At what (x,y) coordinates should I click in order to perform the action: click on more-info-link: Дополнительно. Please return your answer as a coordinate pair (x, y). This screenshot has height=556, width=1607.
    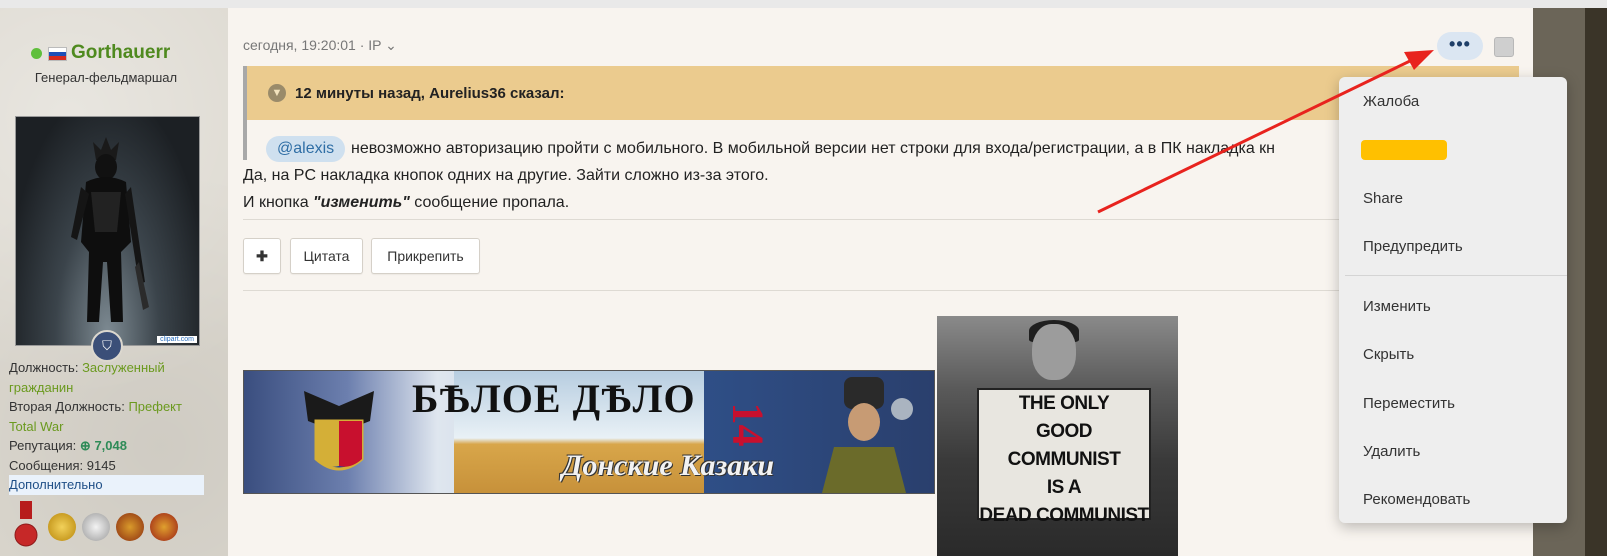
    Looking at the image, I should click on (106, 485).